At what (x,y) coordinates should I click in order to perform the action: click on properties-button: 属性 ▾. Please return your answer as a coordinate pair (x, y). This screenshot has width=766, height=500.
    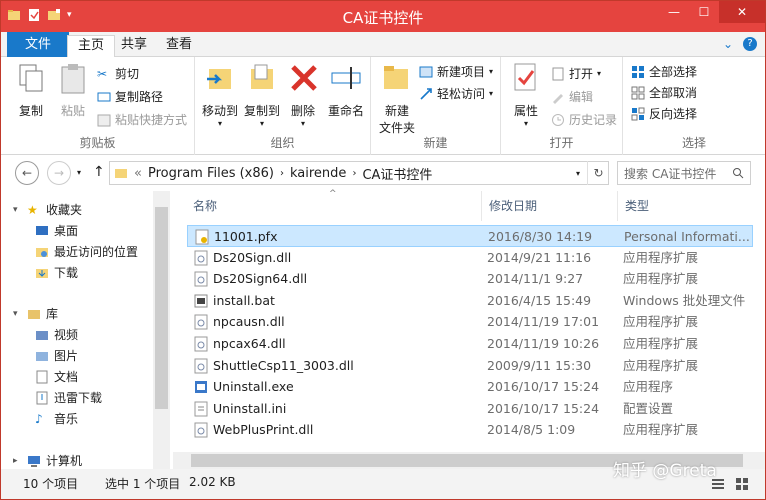
    Looking at the image, I should click on (526, 94).